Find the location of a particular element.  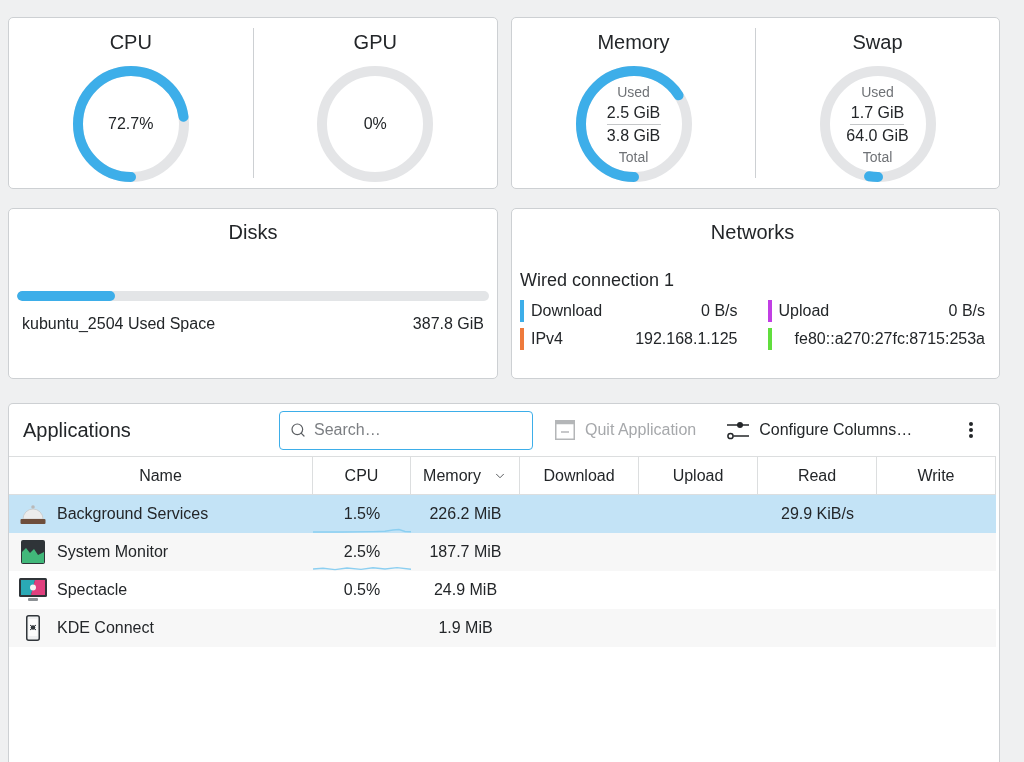

service-bell-icon is located at coordinates (33, 514).